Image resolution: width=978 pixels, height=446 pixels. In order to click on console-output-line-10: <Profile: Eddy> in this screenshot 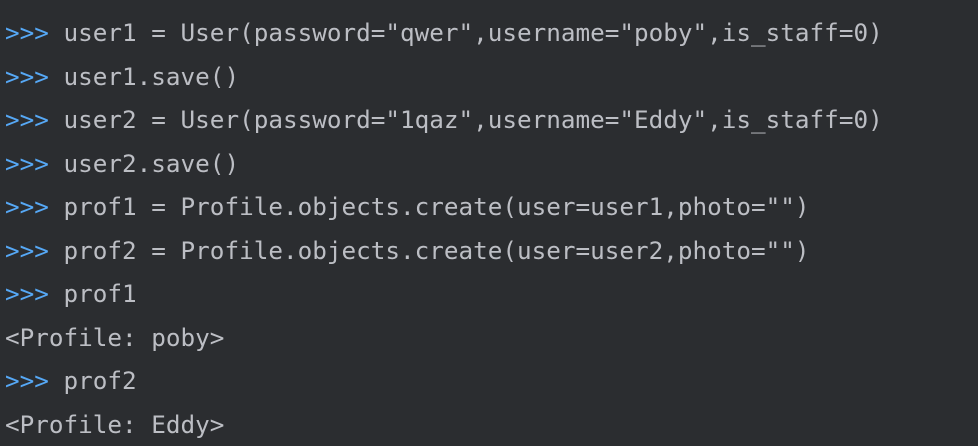, I will do `click(491, 424)`.